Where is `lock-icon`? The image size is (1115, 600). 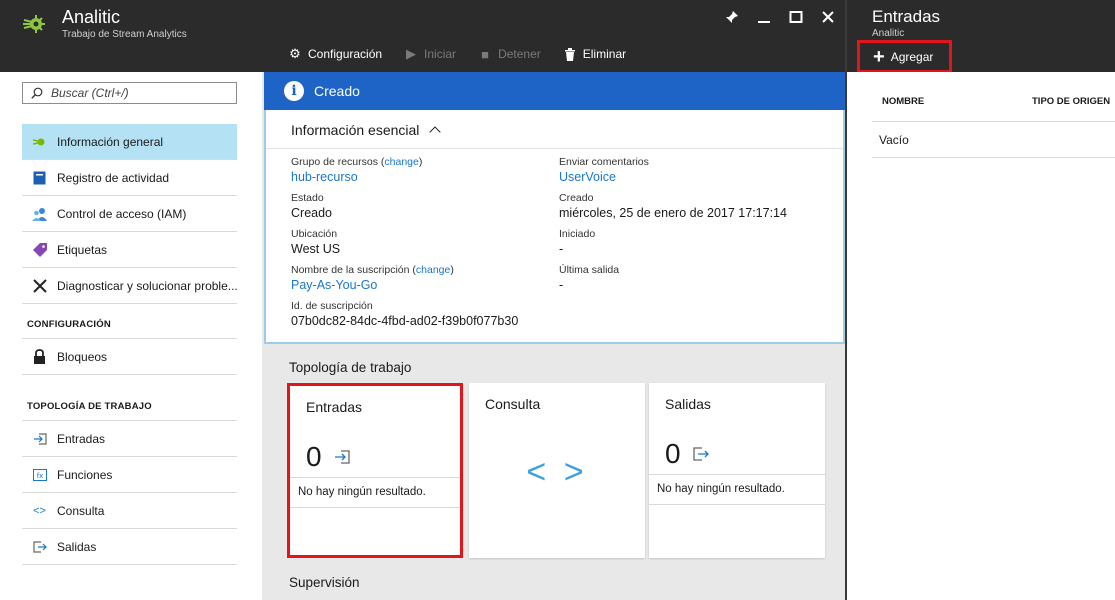 lock-icon is located at coordinates (39, 356).